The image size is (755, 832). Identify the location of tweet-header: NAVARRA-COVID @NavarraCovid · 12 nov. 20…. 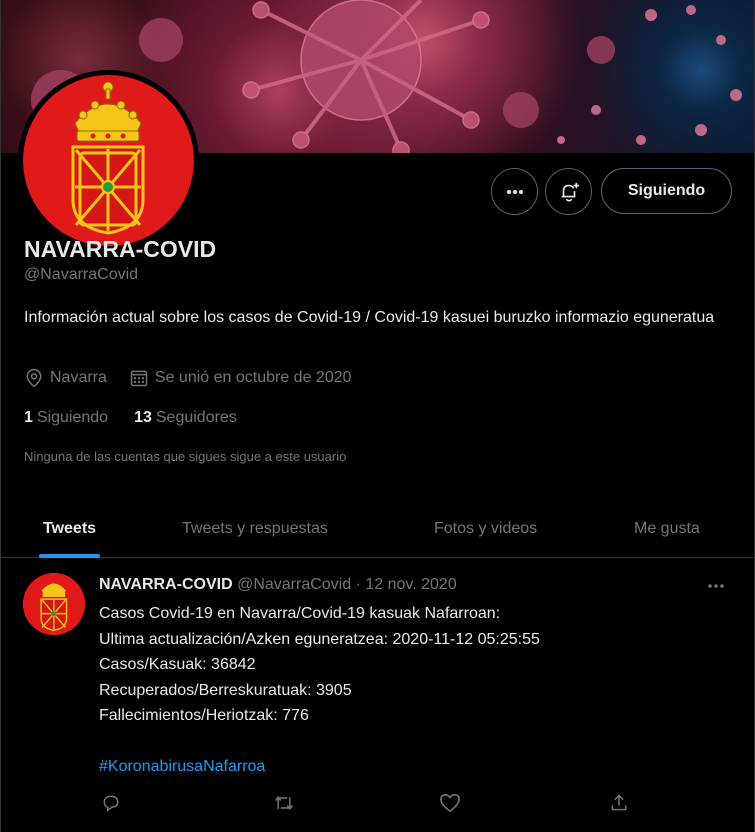
(278, 585).